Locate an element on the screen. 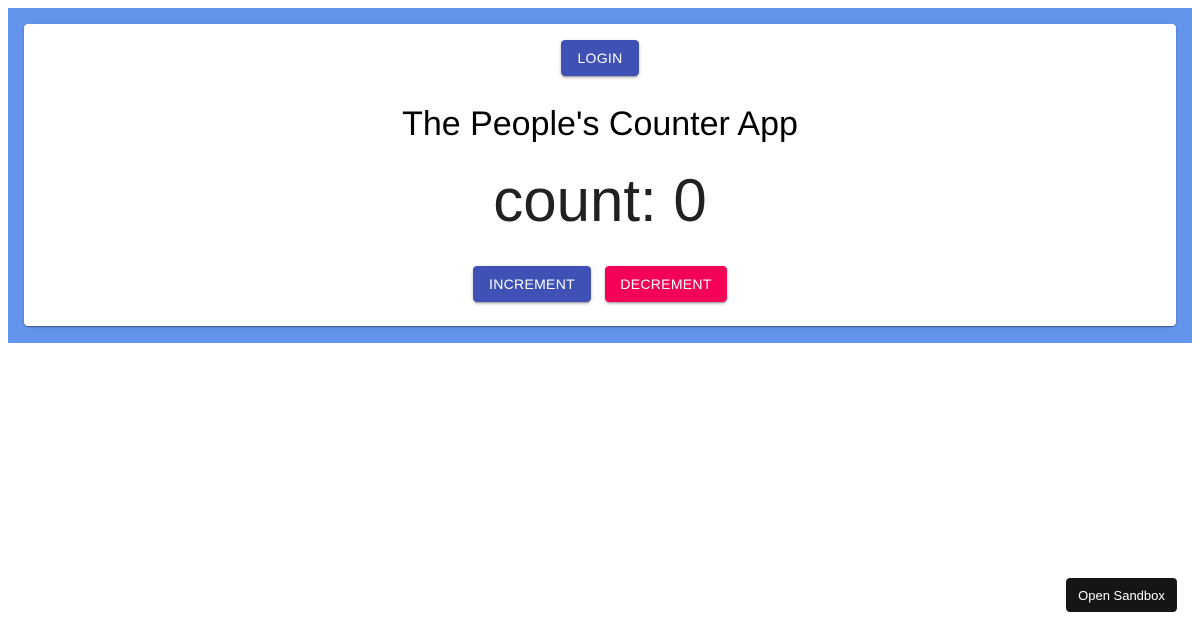 The width and height of the screenshot is (1200, 630). login-button: LOGIN is located at coordinates (600, 58).